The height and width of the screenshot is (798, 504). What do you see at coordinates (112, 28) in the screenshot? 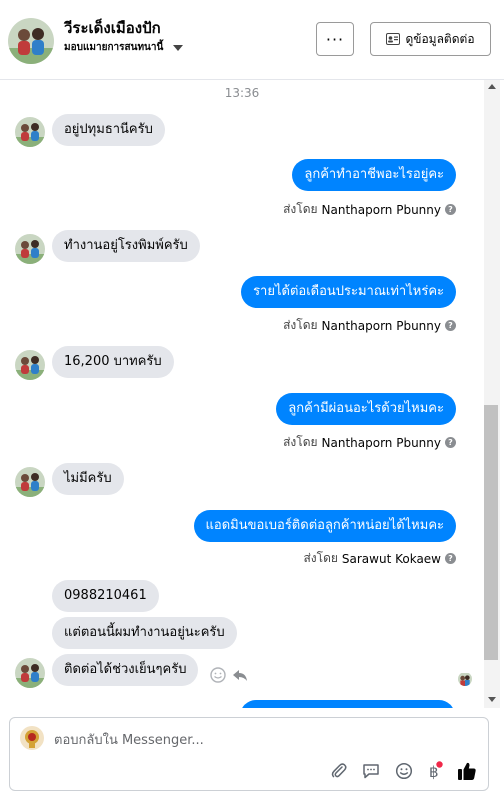
I see `page-title: วีระเด็งเมืองปัก` at bounding box center [112, 28].